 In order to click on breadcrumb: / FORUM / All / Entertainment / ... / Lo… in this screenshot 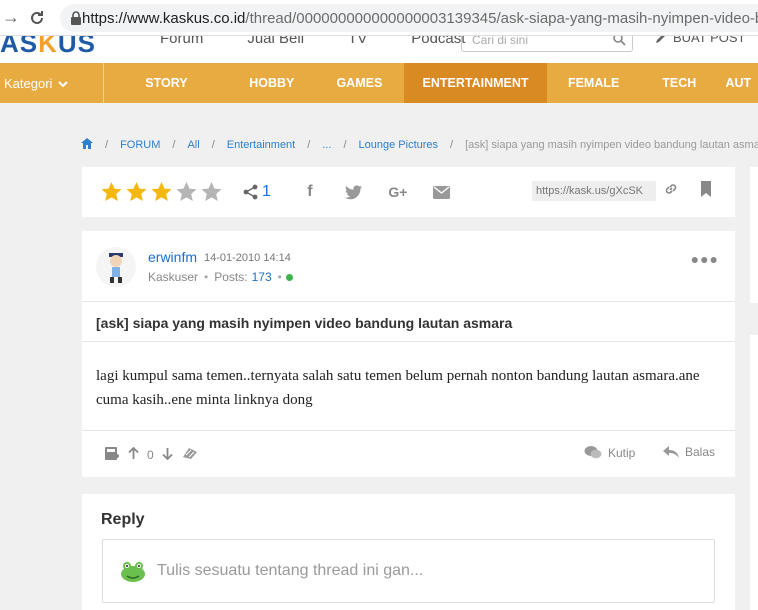, I will do `click(419, 145)`.